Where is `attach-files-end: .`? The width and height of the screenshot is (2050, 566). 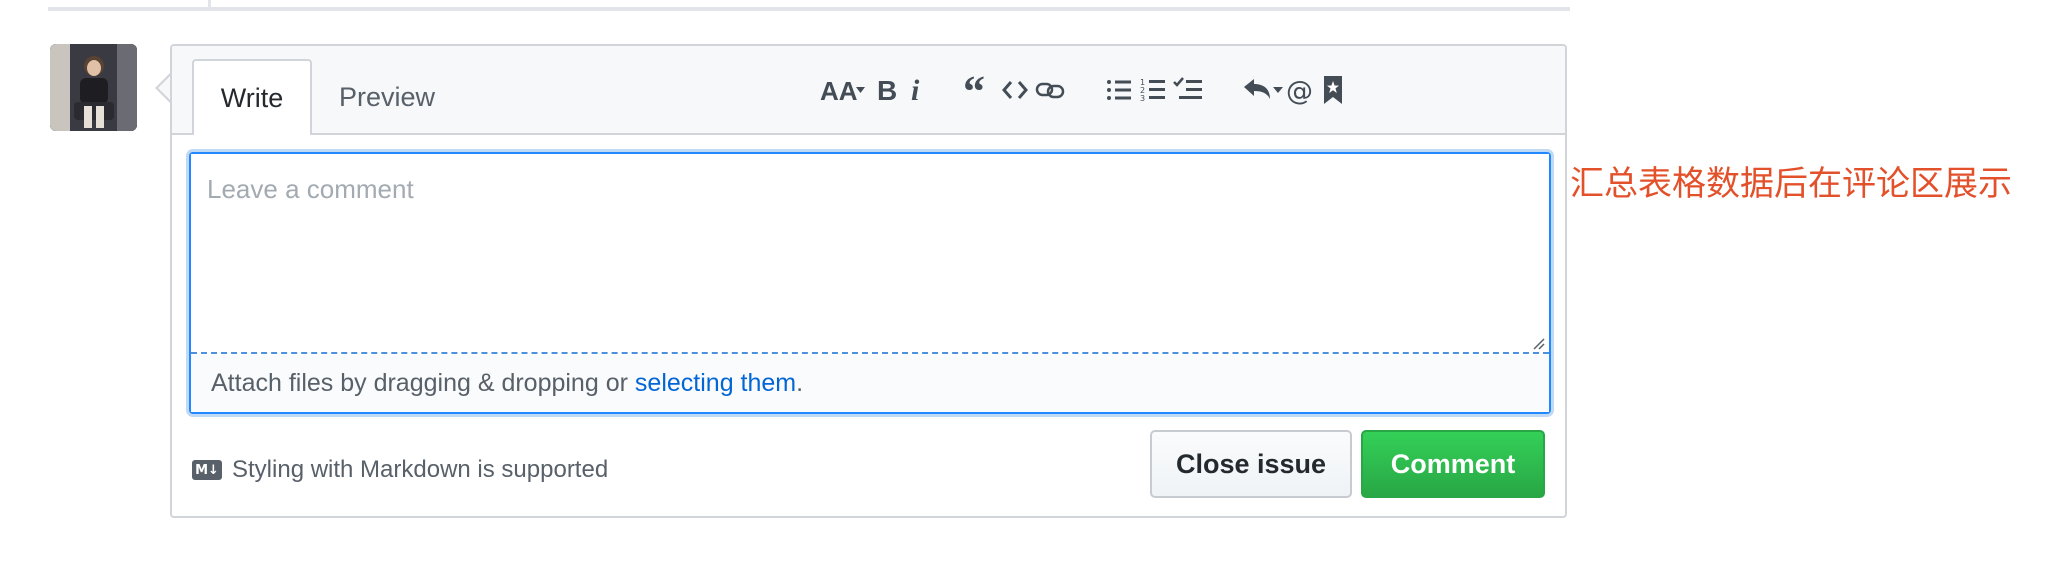
attach-files-end: . is located at coordinates (800, 383).